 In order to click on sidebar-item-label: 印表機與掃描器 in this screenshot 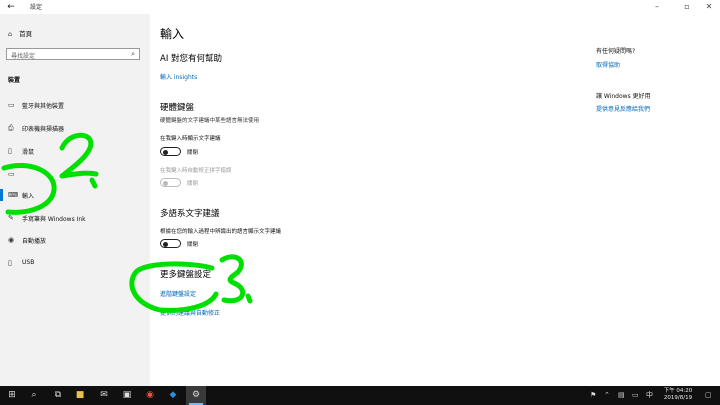, I will do `click(43, 129)`.